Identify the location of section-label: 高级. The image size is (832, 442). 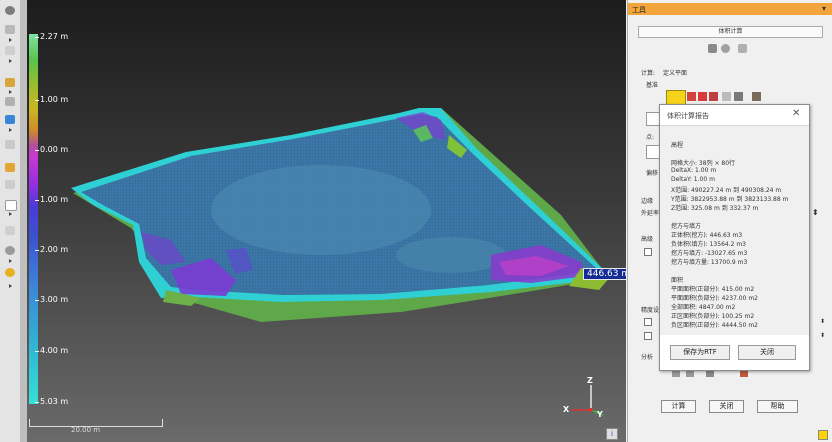
(647, 239).